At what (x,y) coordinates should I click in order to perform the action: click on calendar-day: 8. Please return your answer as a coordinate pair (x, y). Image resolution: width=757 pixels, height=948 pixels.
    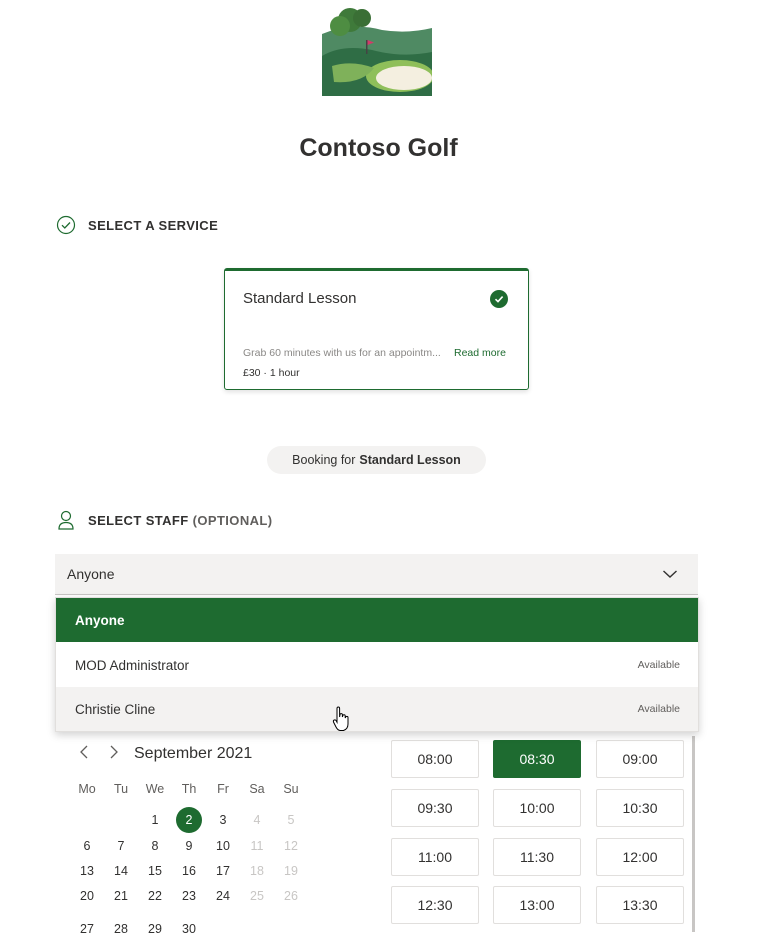
    Looking at the image, I should click on (155, 846).